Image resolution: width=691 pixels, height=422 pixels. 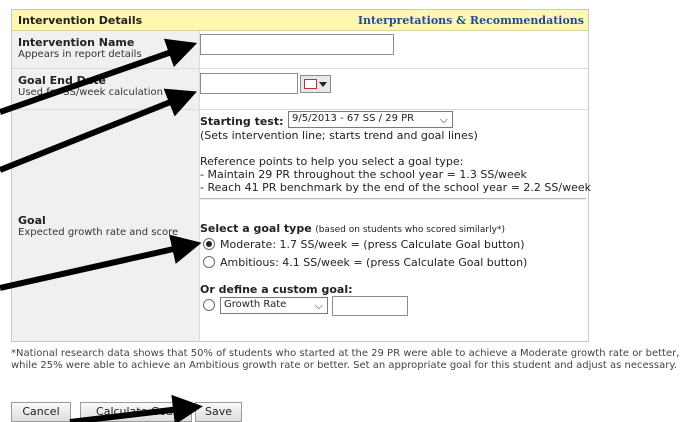 What do you see at coordinates (393, 199) in the screenshot?
I see `divider` at bounding box center [393, 199].